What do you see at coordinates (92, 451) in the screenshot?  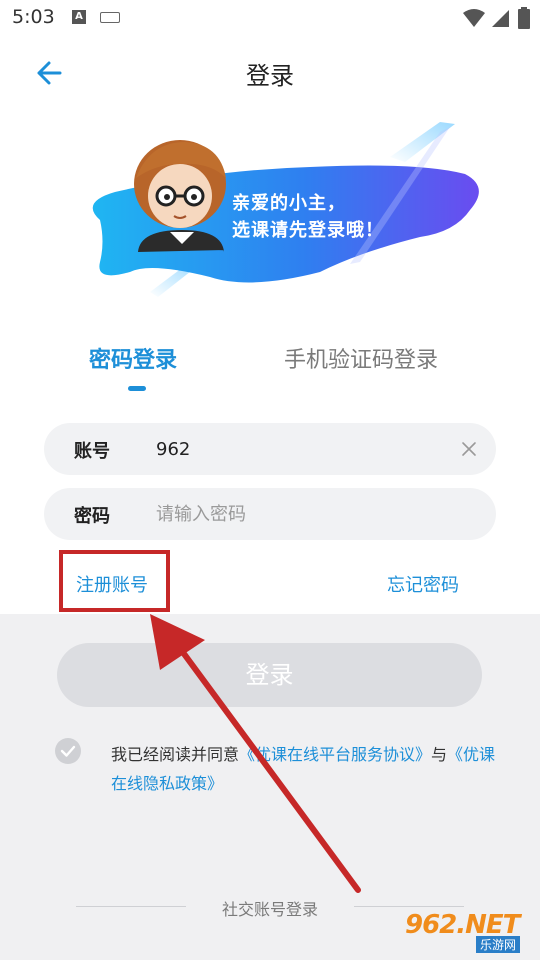 I see `account-label: 账号` at bounding box center [92, 451].